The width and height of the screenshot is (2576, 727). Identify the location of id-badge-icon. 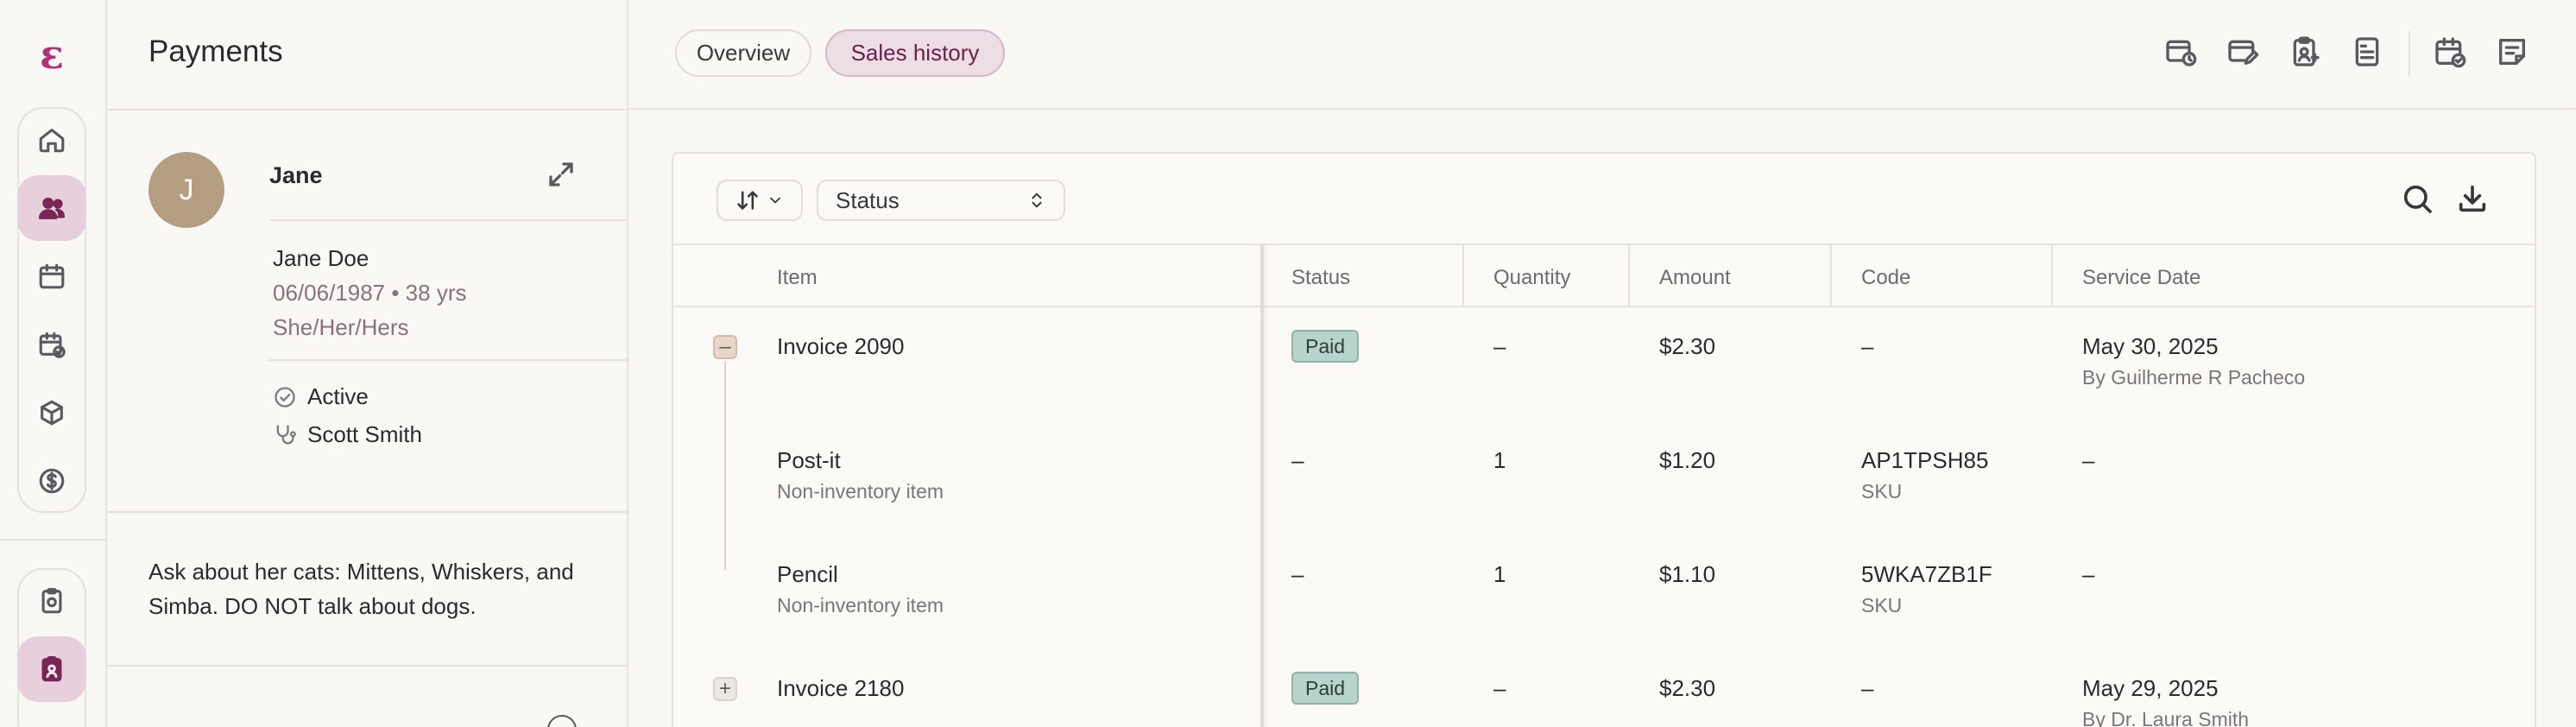
(51, 668).